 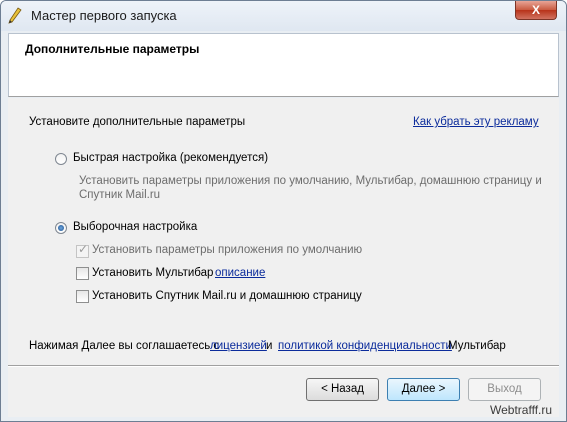 I want to click on privacy-policy-link: политикой конфиденциальности, so click(x=365, y=346).